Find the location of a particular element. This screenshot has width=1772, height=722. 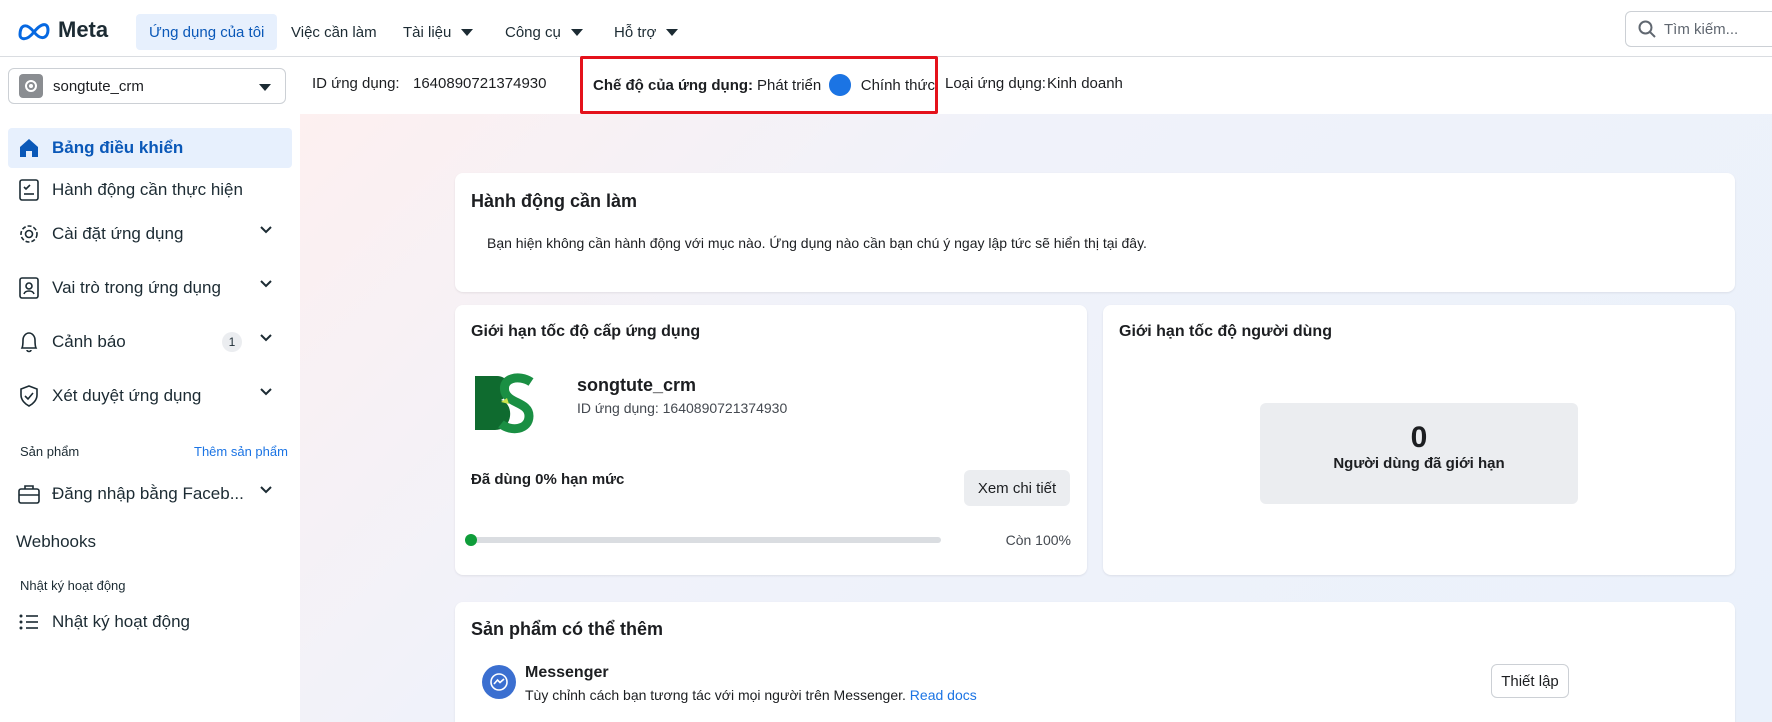

nav-label: Công cụ is located at coordinates (533, 32).